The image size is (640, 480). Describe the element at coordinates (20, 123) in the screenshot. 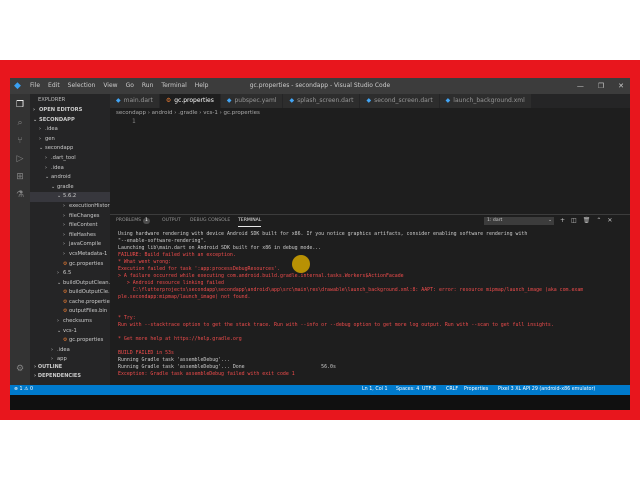

I see `search-icon: ⌕` at that location.